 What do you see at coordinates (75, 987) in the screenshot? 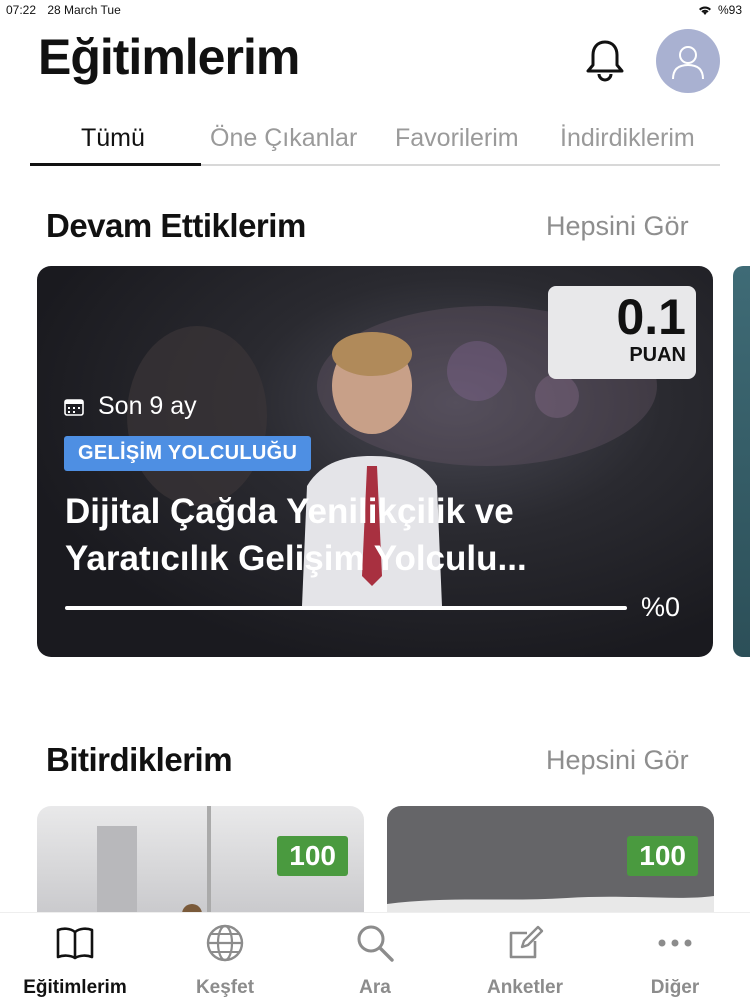
I see `nav-label: Eğitimlerim` at bounding box center [75, 987].